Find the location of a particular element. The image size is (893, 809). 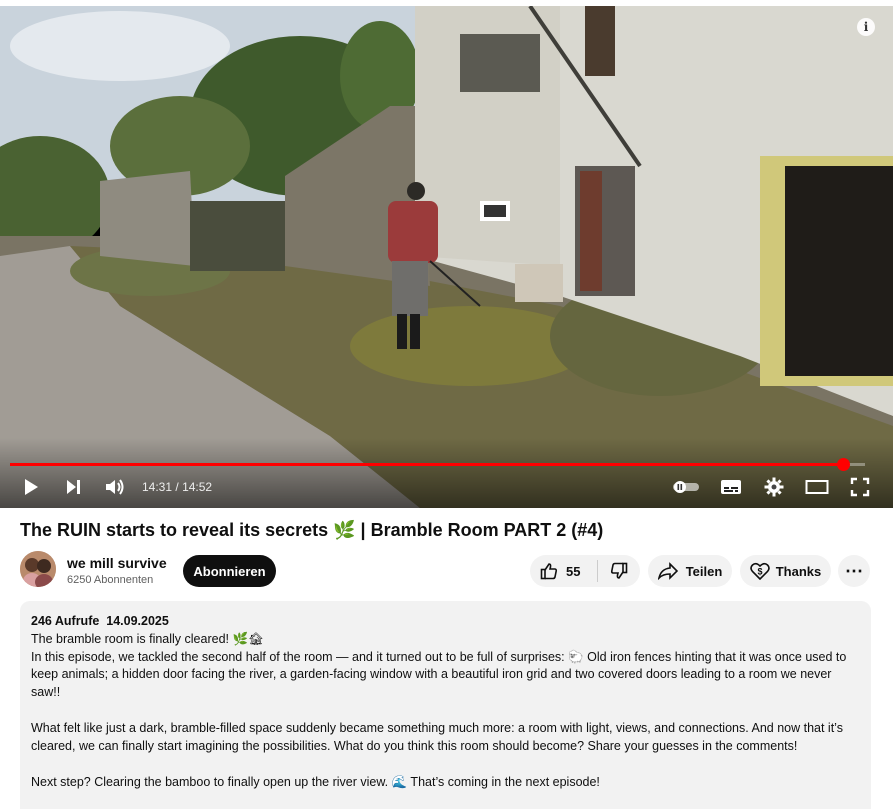

subscriber-count: 6250 Abonnenten is located at coordinates (110, 580).